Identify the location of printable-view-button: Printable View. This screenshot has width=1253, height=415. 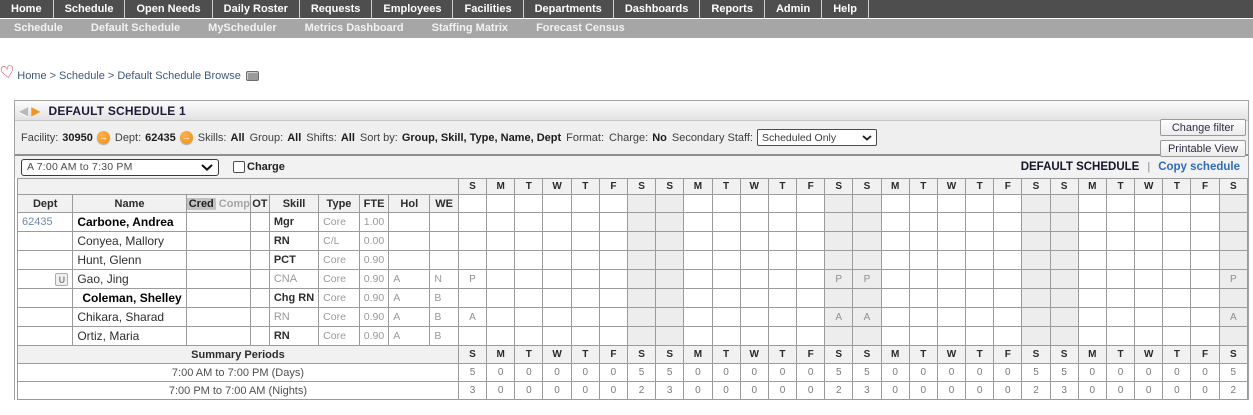
(1203, 148).